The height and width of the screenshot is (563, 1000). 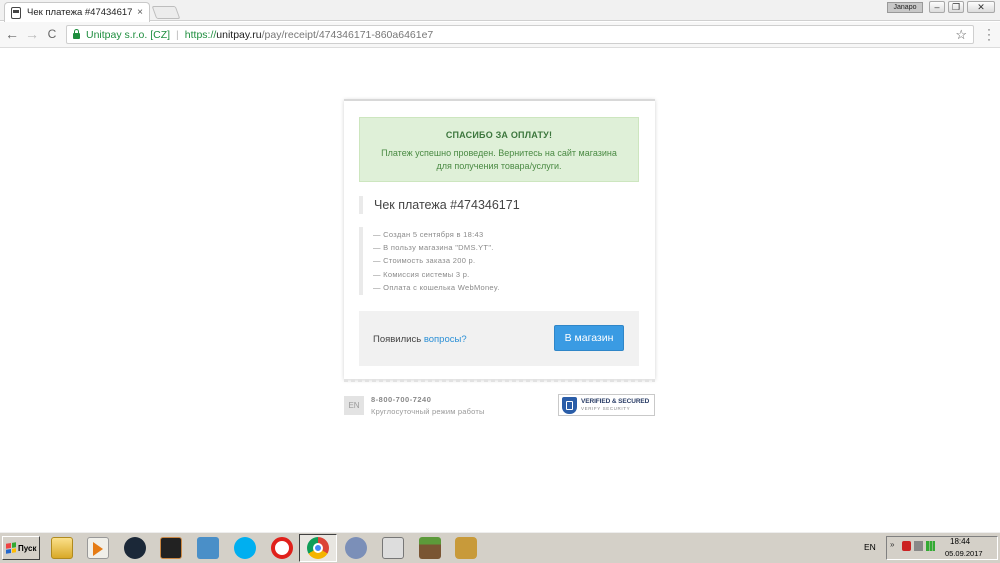 What do you see at coordinates (981, 7) in the screenshot?
I see `close-window-button: ✕` at bounding box center [981, 7].